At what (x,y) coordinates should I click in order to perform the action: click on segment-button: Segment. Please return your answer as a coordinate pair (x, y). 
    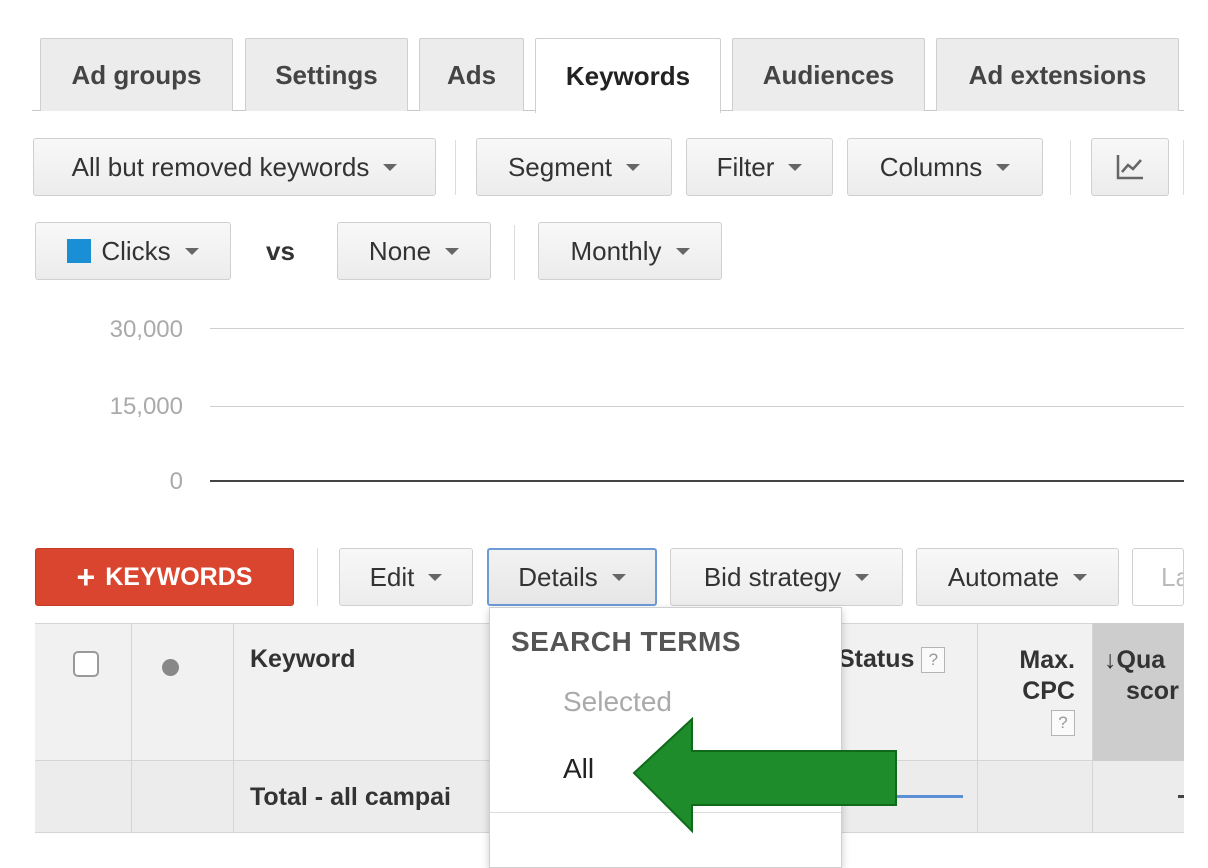
    Looking at the image, I should click on (574, 167).